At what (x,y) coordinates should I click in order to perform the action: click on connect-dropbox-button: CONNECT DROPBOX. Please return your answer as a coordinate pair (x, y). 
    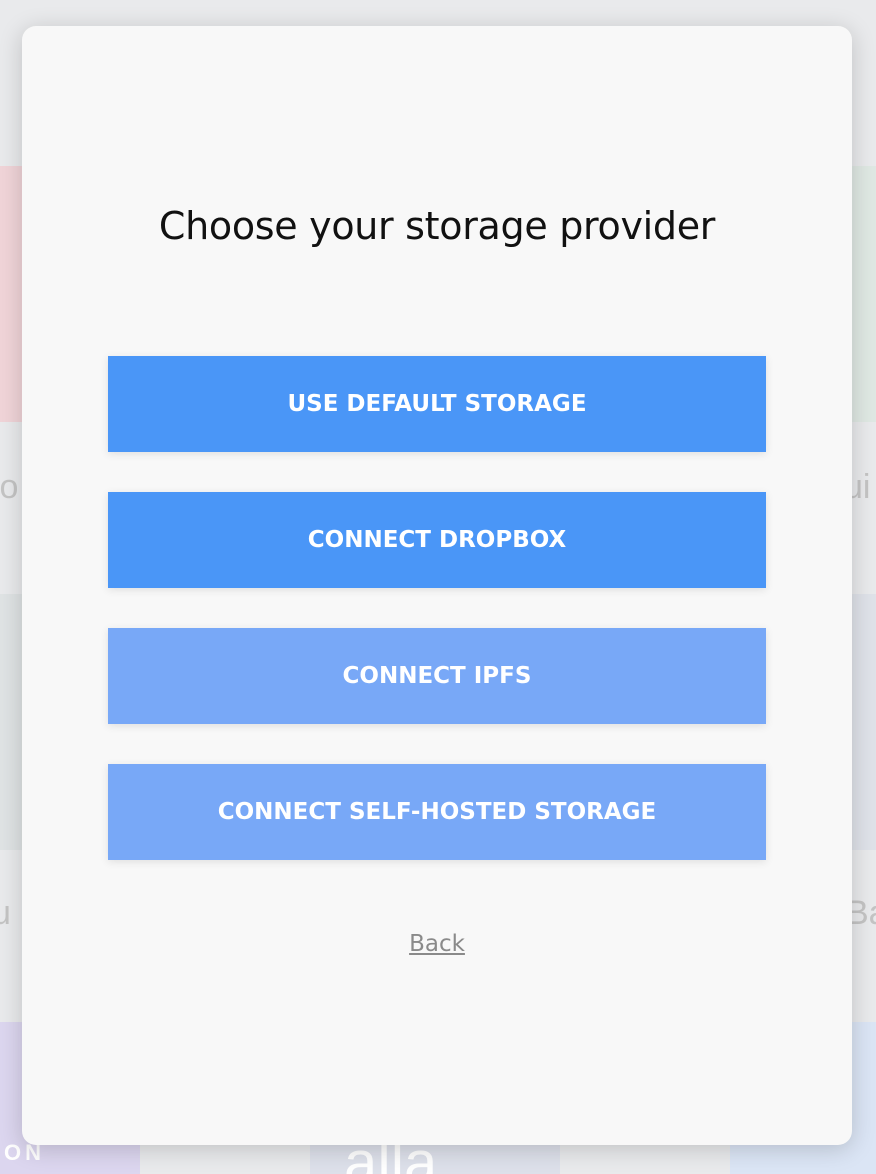
    Looking at the image, I should click on (437, 540).